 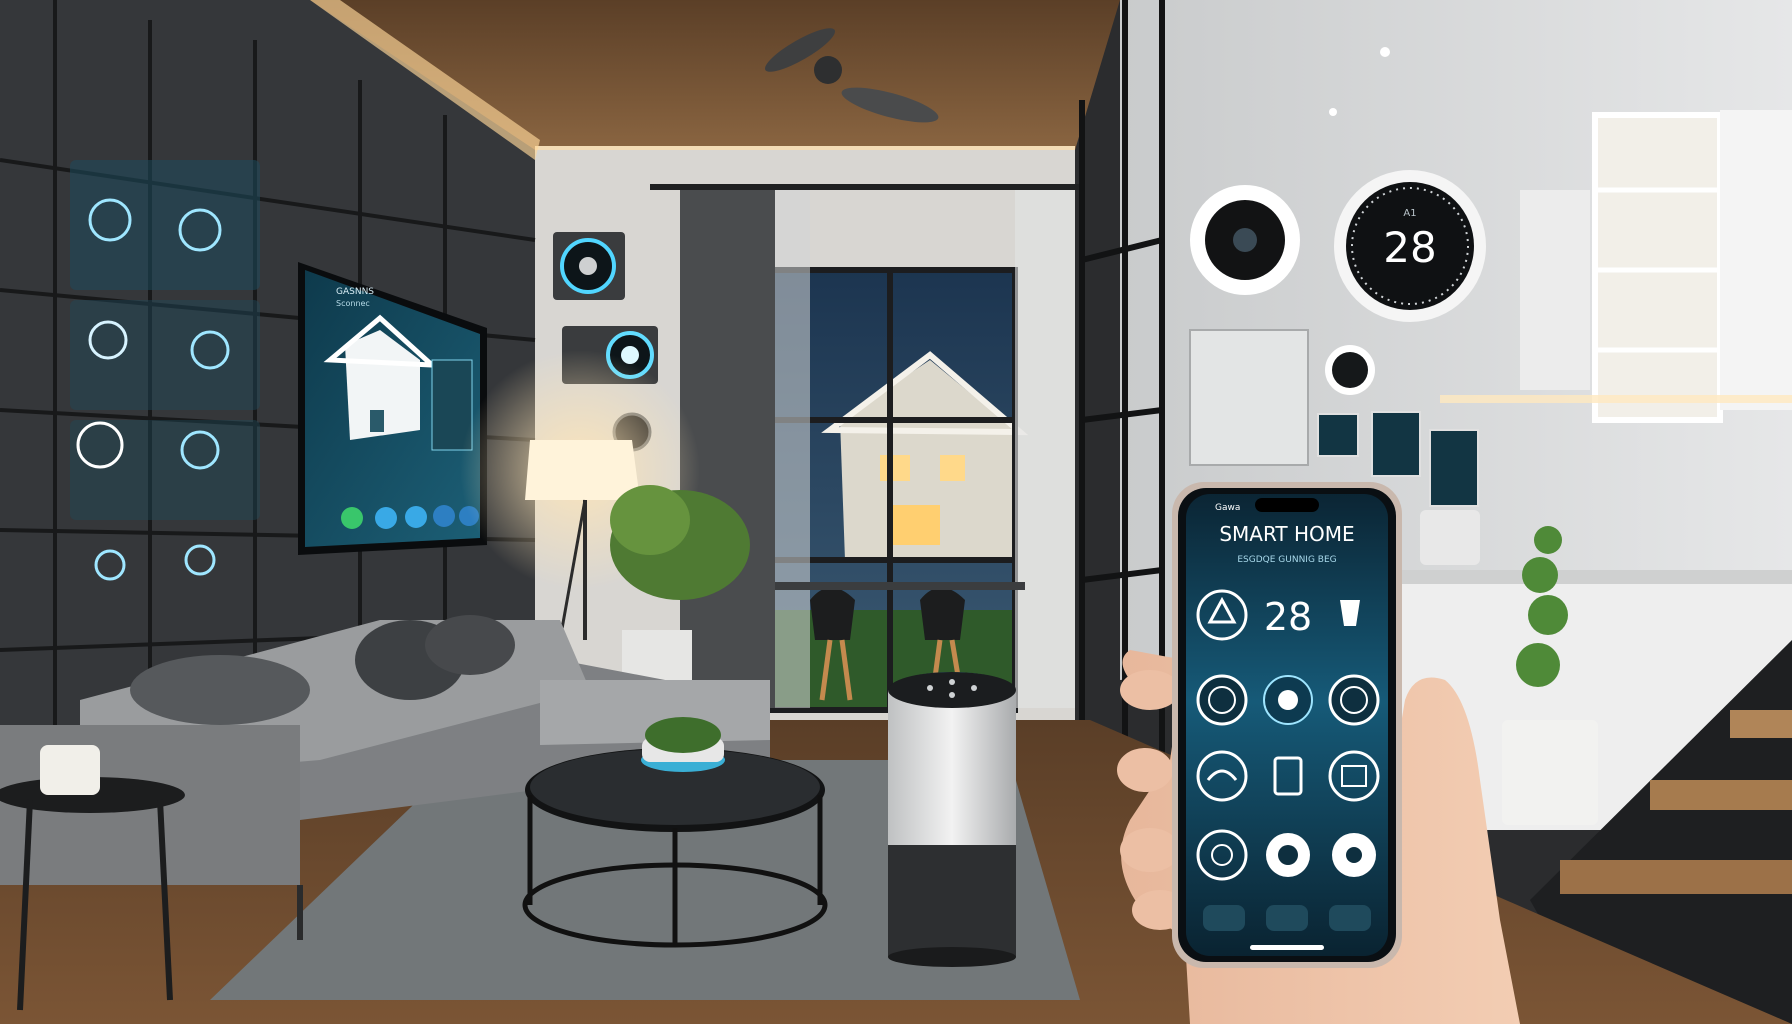 What do you see at coordinates (353, 303) in the screenshot?
I see `tv-caption-line2: Sconnec` at bounding box center [353, 303].